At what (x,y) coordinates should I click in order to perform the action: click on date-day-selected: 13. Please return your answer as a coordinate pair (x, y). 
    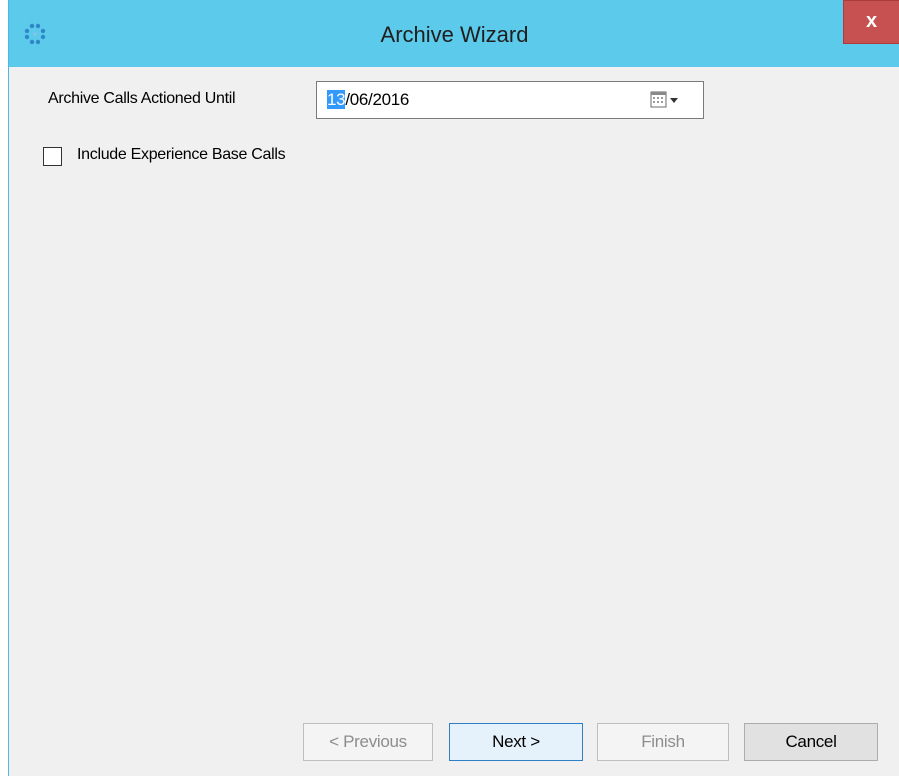
    Looking at the image, I should click on (336, 99).